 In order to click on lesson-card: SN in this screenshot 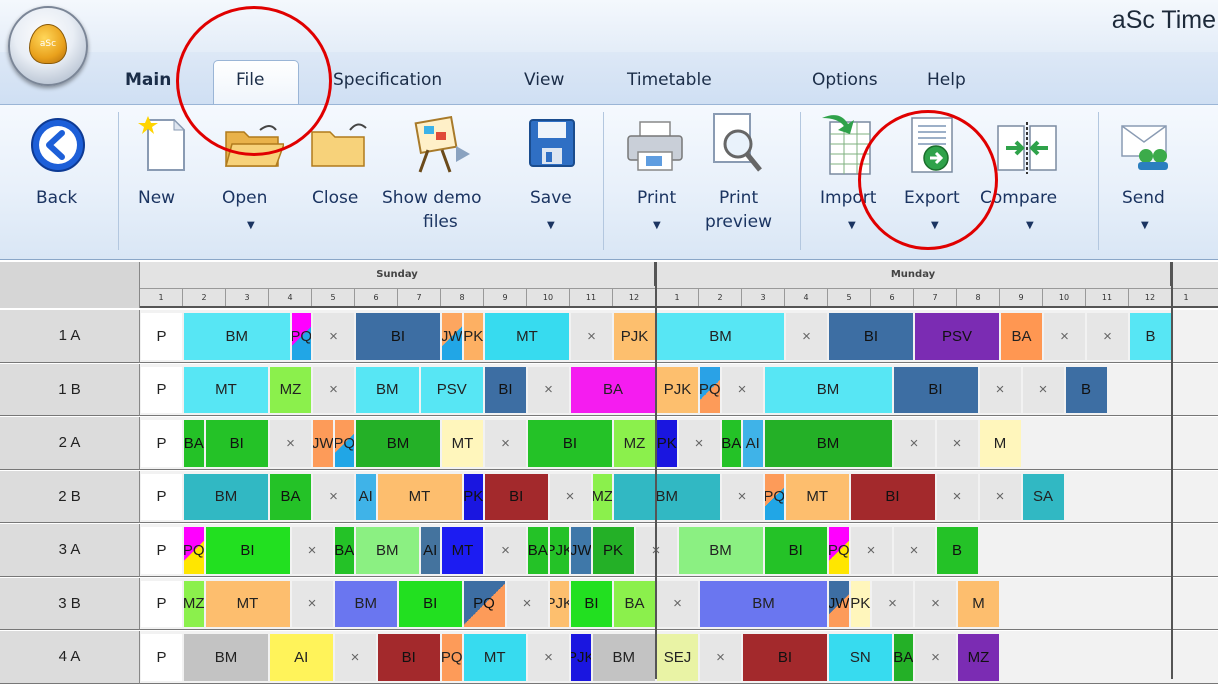, I will do `click(860, 657)`.